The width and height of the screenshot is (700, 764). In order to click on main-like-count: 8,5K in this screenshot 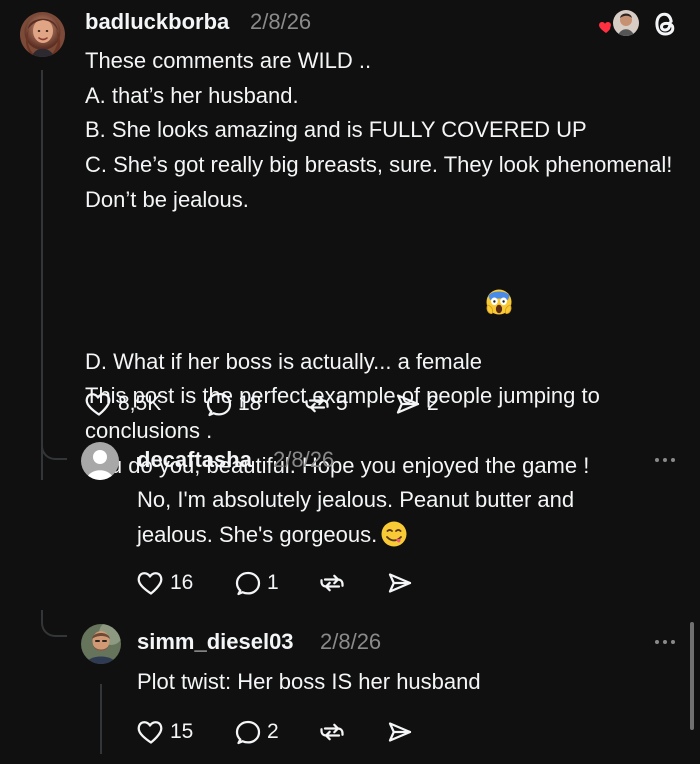, I will do `click(140, 403)`.